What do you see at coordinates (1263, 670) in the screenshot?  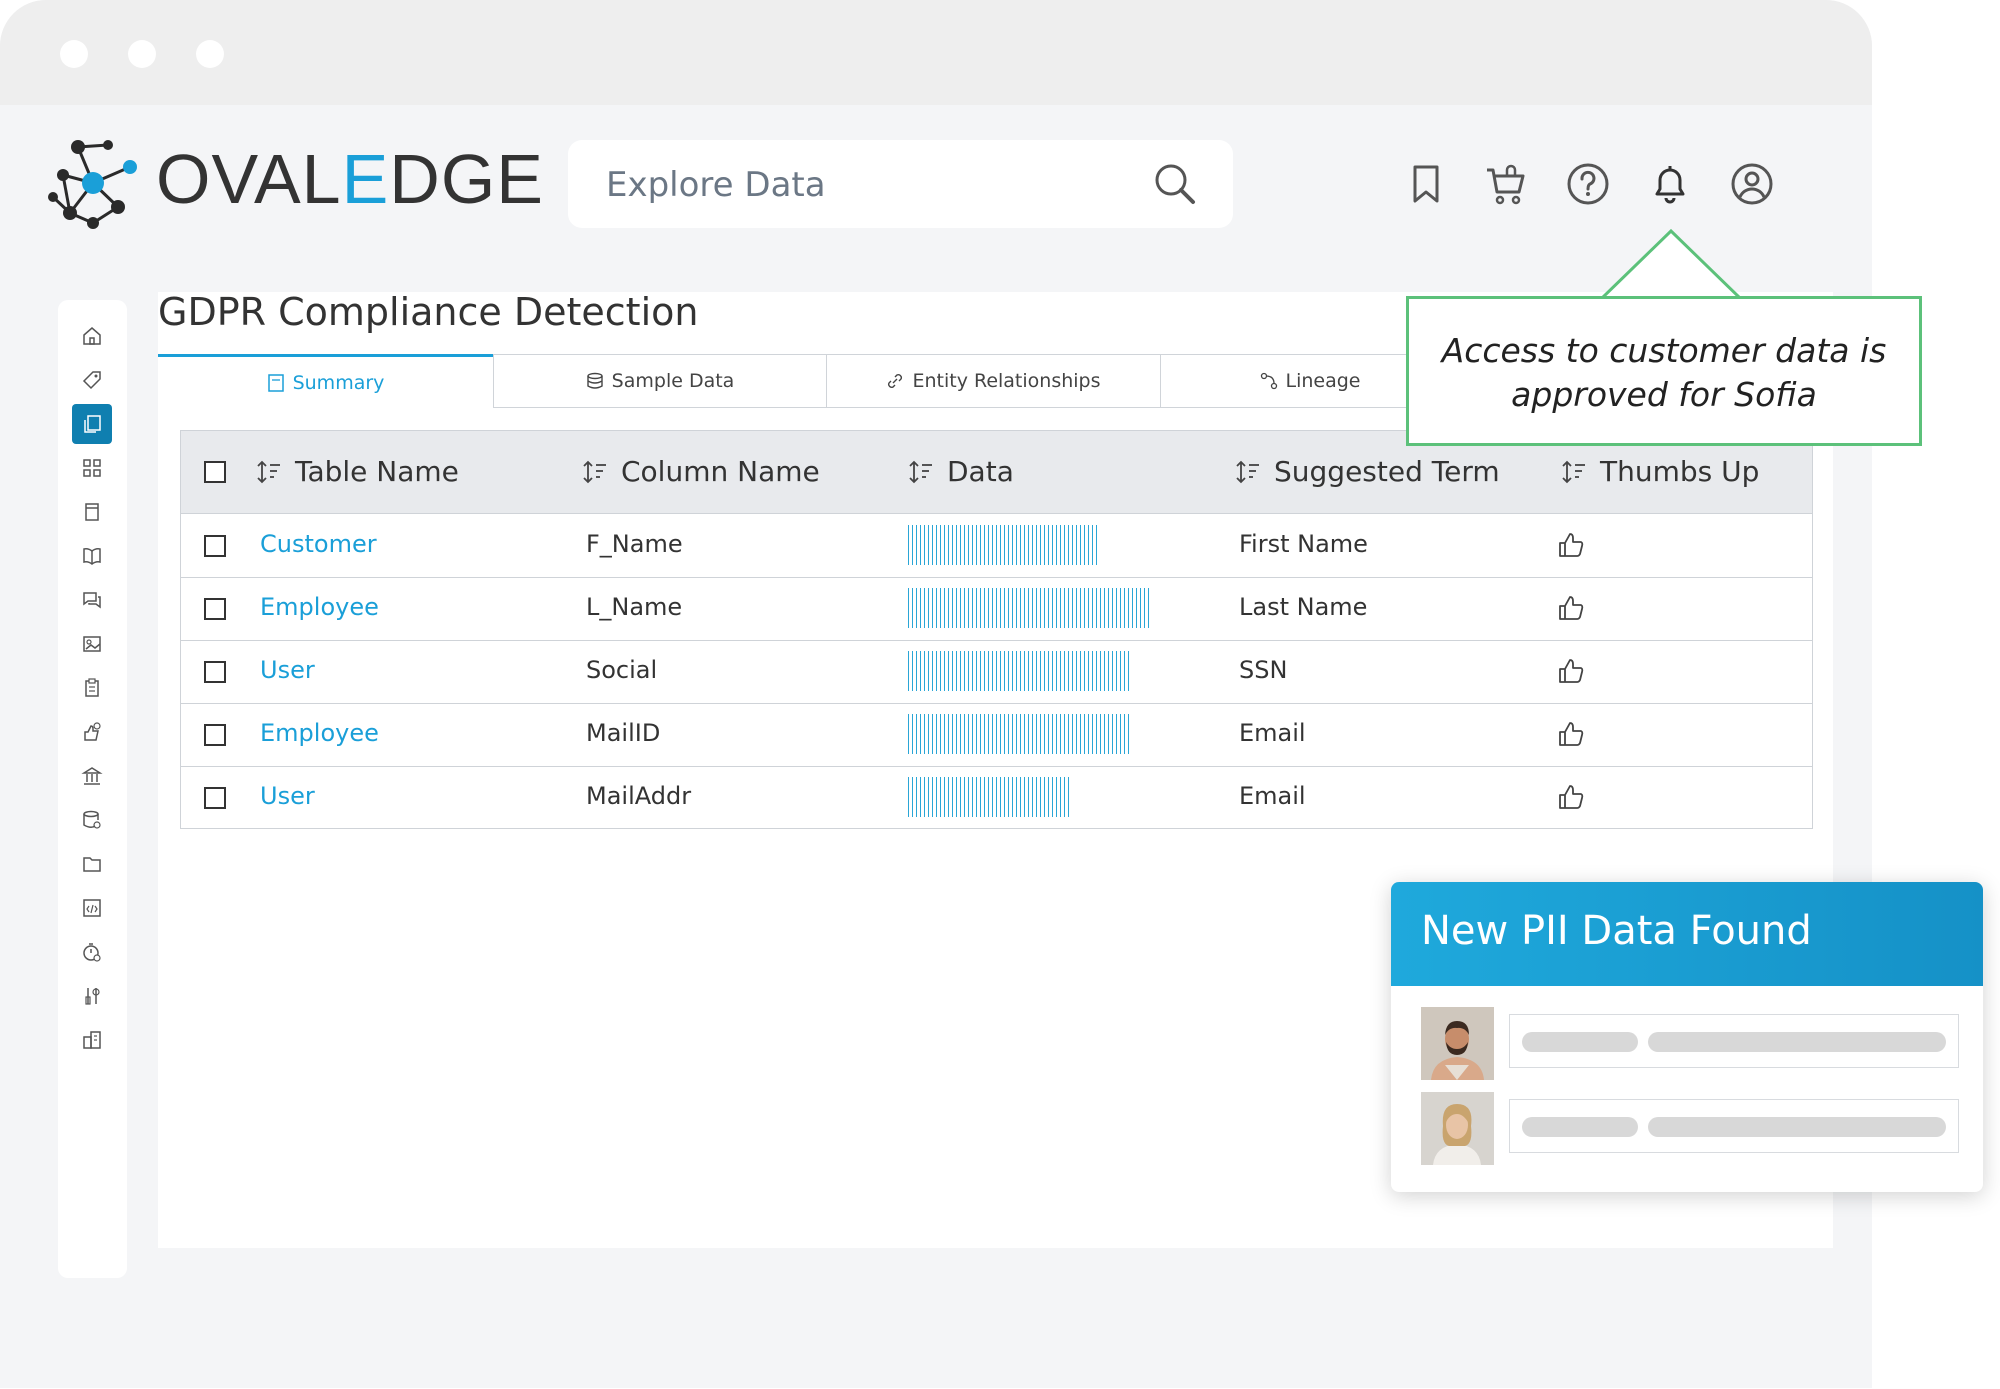 I see `suggested-term: SSN` at bounding box center [1263, 670].